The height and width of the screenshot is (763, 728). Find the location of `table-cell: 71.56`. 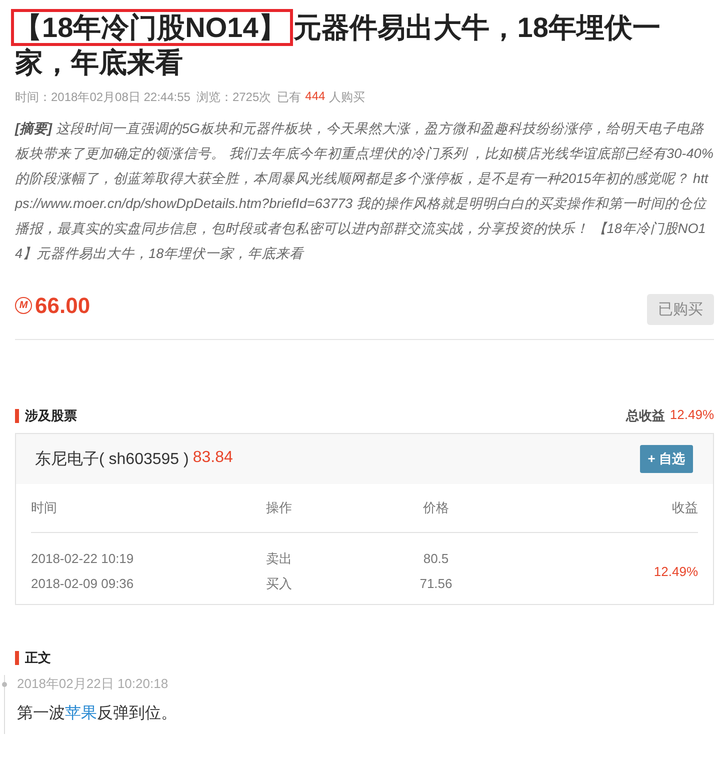

table-cell: 71.56 is located at coordinates (436, 583).